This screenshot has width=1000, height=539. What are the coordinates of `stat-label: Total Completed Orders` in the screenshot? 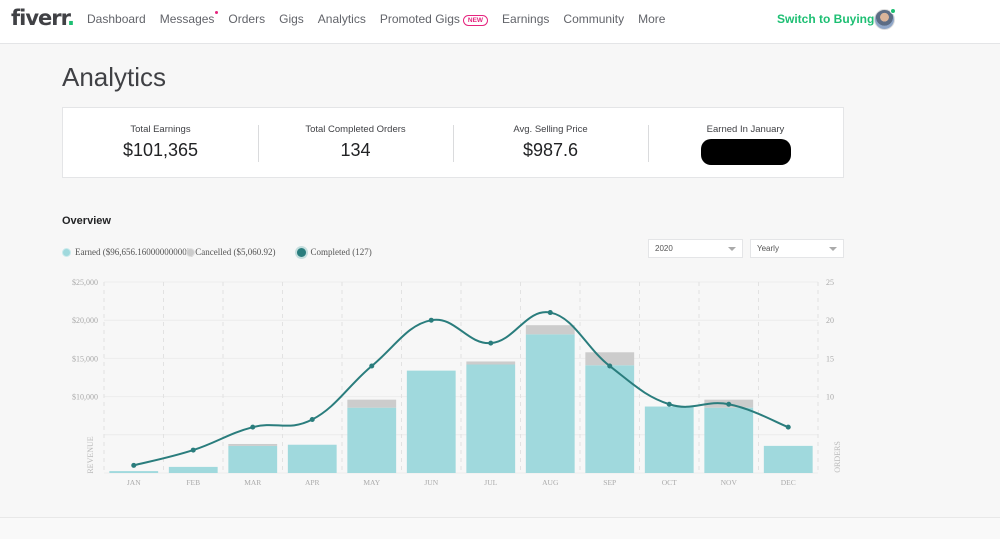 It's located at (355, 129).